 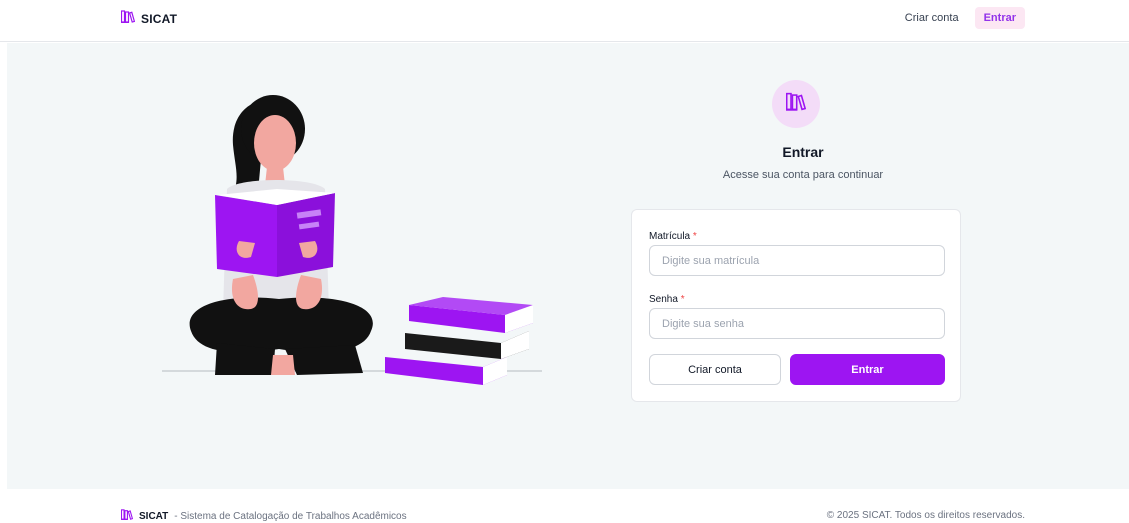 I want to click on login-logo-badge, so click(x=796, y=104).